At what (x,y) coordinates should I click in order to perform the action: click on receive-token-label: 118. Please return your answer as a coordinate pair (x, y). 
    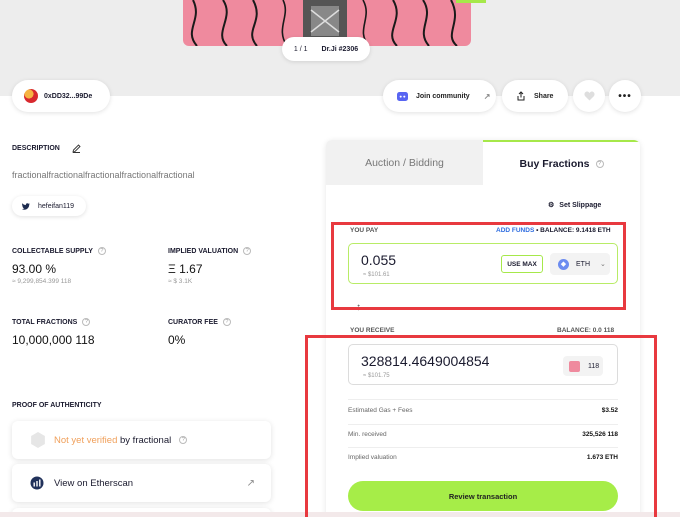
    Looking at the image, I should click on (594, 366).